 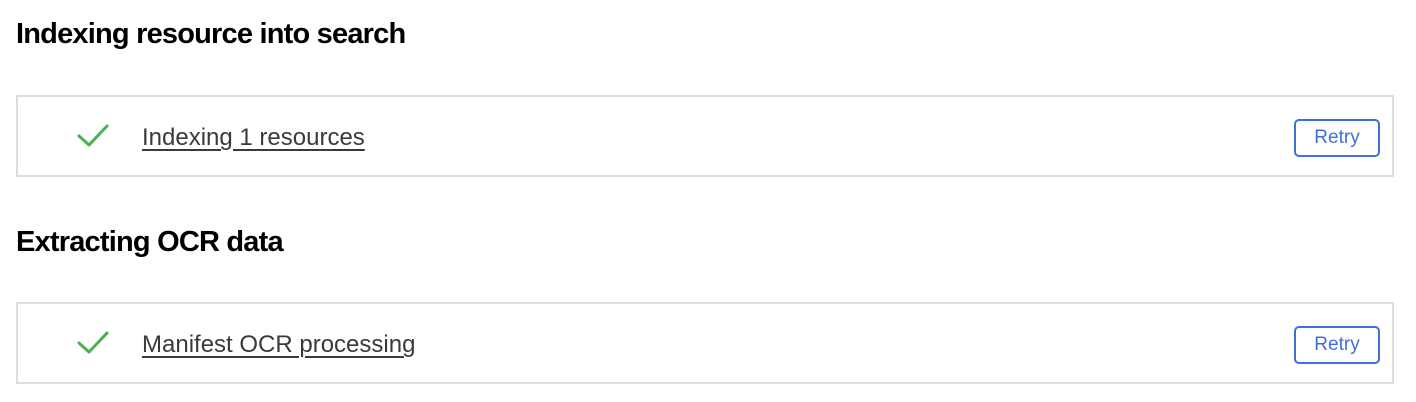 What do you see at coordinates (253, 138) in the screenshot?
I see `task-link-indexing: Indexing 1 resources` at bounding box center [253, 138].